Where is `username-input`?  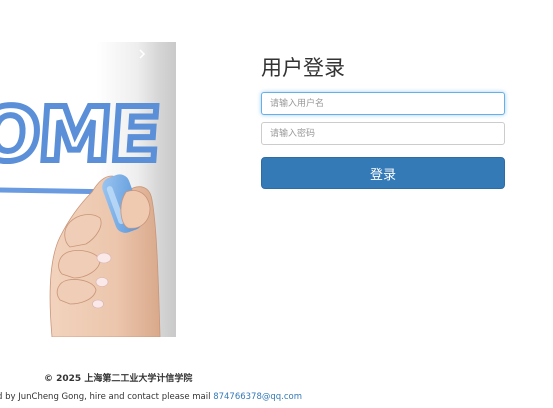 username-input is located at coordinates (383, 103).